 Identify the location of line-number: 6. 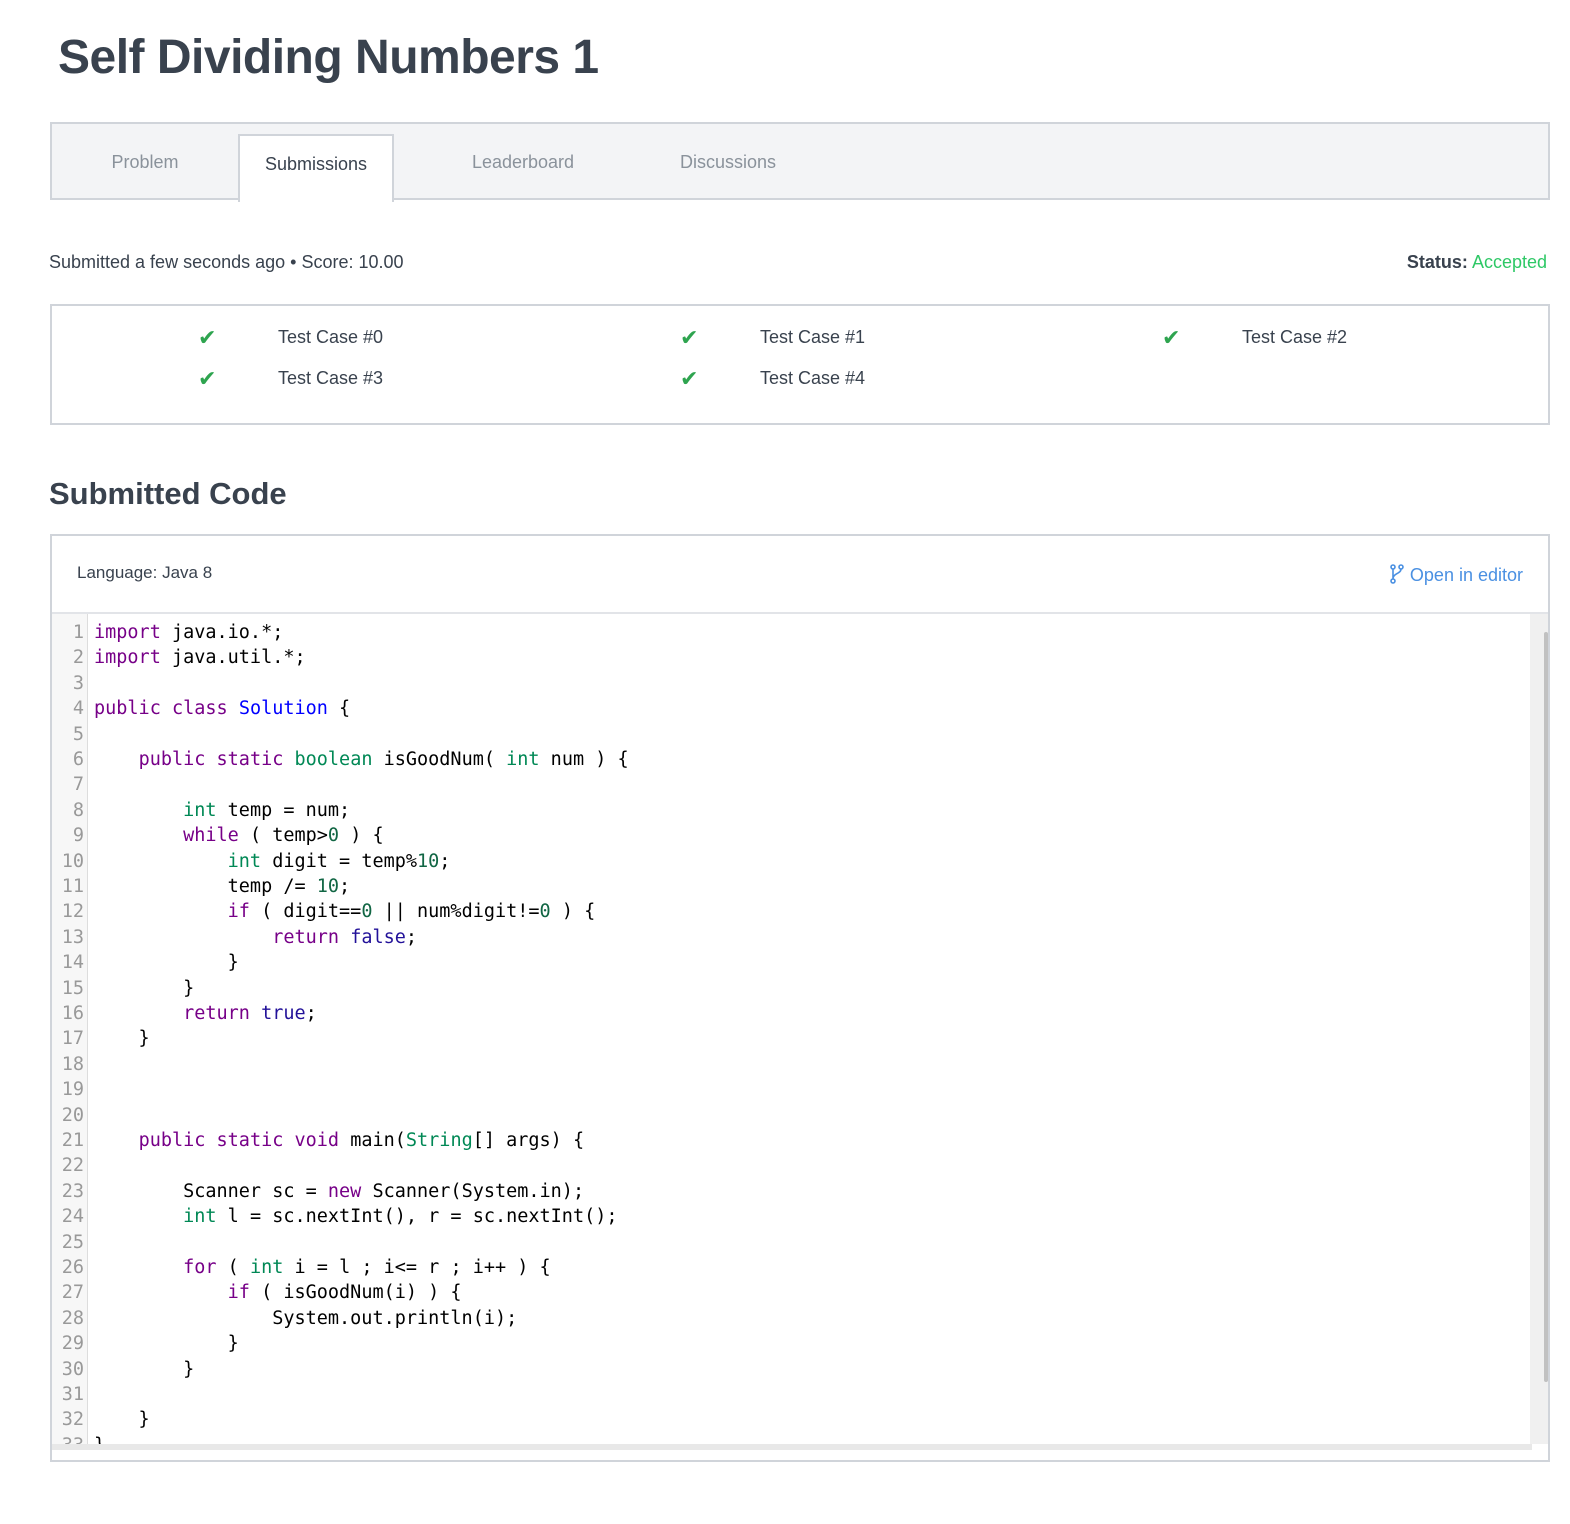
(78, 759).